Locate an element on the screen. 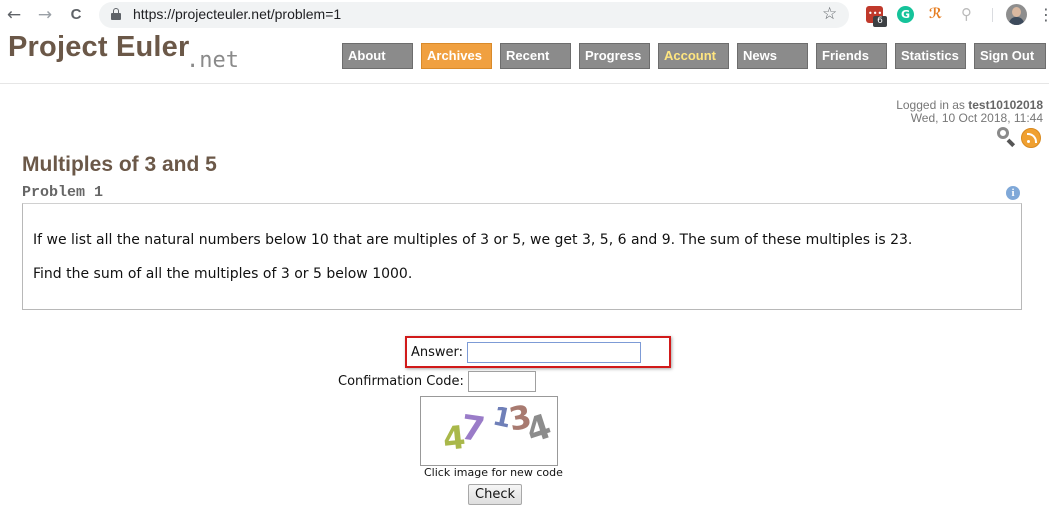 The image size is (1049, 523). problem-number: Problem 1 is located at coordinates (63, 192).